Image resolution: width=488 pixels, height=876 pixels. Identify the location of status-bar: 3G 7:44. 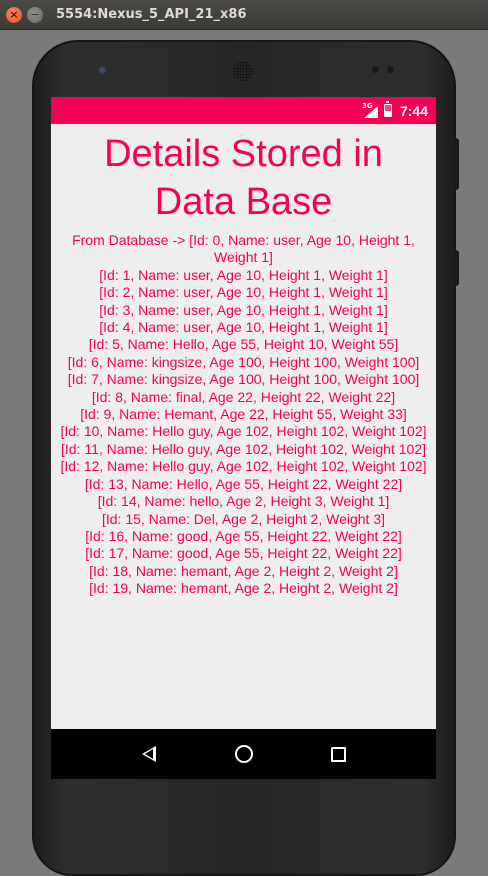
(243, 110).